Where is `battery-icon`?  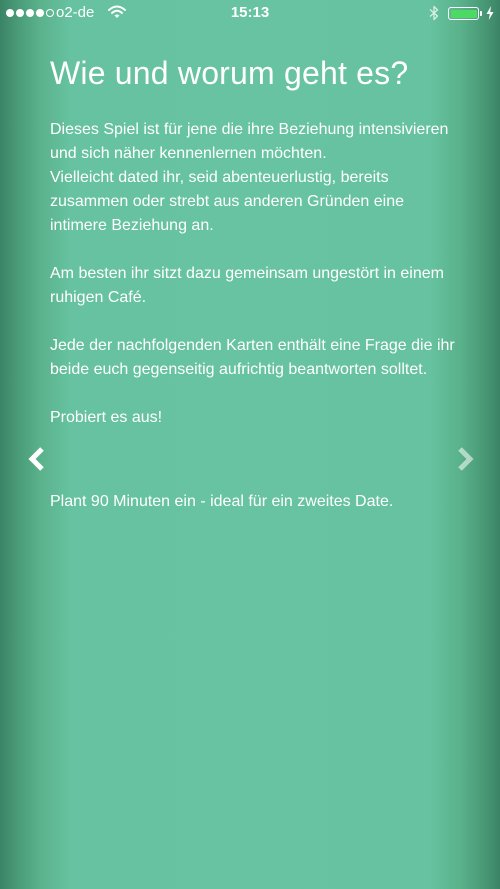
battery-icon is located at coordinates (463, 13).